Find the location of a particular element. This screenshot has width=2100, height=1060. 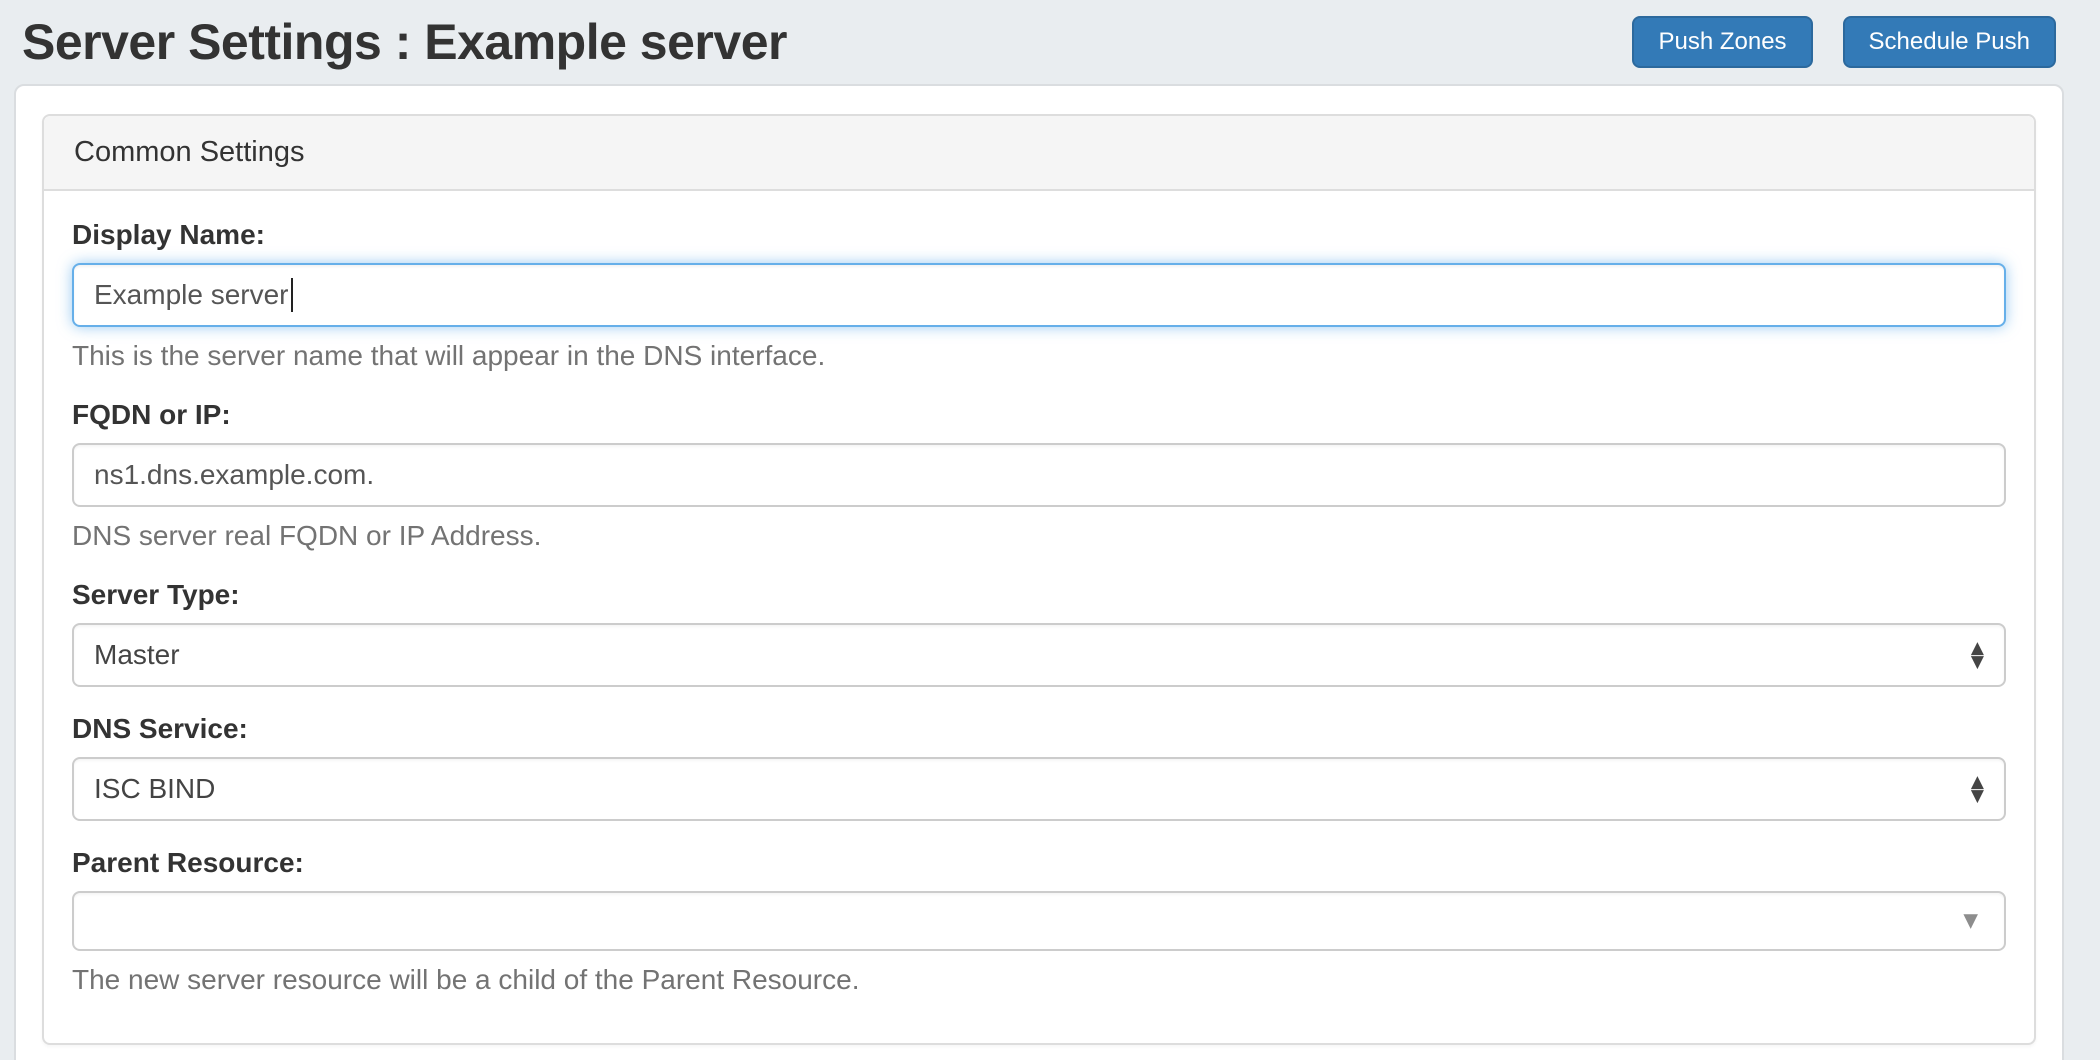

fqdn-help-text: DNS server real FQDN or IP Address. is located at coordinates (307, 535).